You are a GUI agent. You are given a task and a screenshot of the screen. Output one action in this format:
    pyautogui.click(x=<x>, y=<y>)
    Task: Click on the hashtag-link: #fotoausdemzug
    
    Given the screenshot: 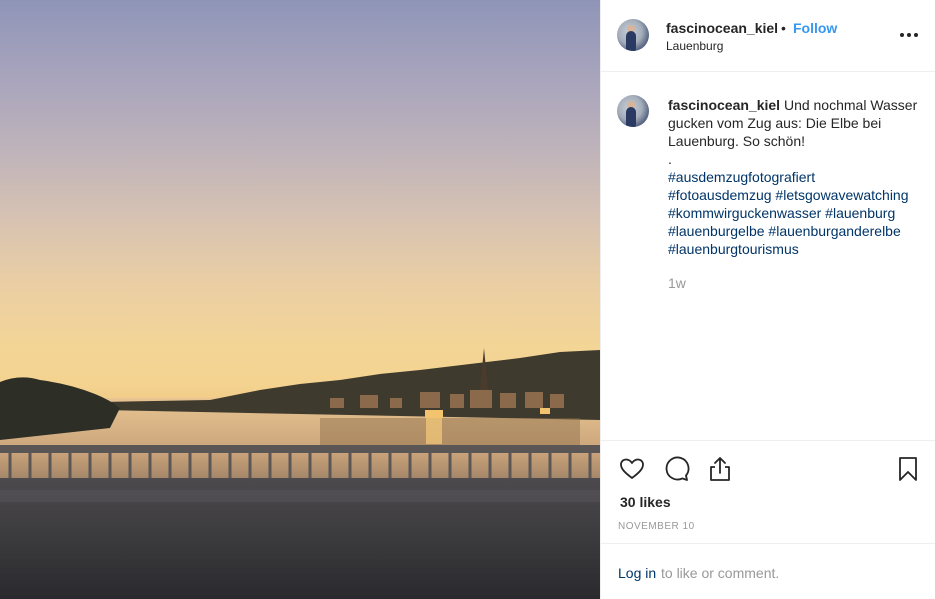 What is the action you would take?
    pyautogui.click(x=720, y=195)
    